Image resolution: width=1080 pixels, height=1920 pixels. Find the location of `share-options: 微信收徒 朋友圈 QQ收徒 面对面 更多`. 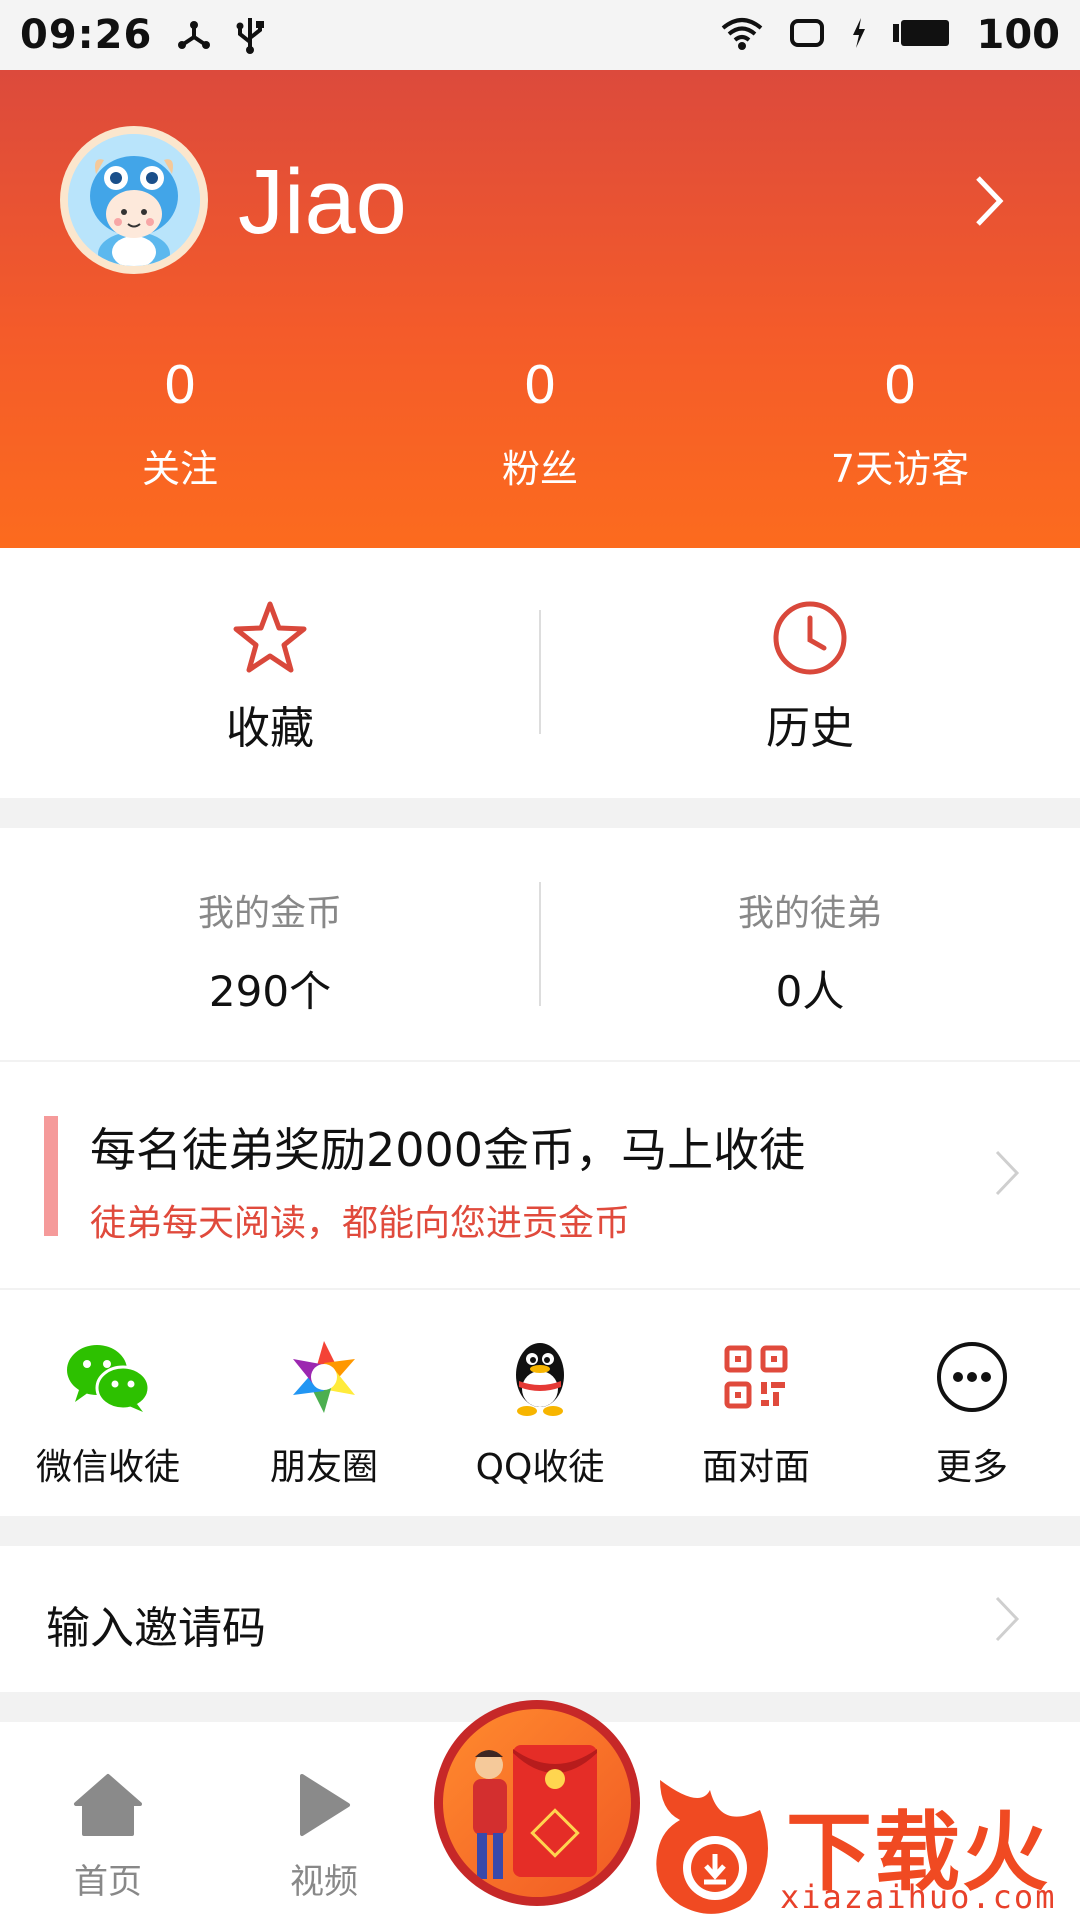

share-options: 微信收徒 朋友圈 QQ收徒 面对面 更多 is located at coordinates (540, 1403).